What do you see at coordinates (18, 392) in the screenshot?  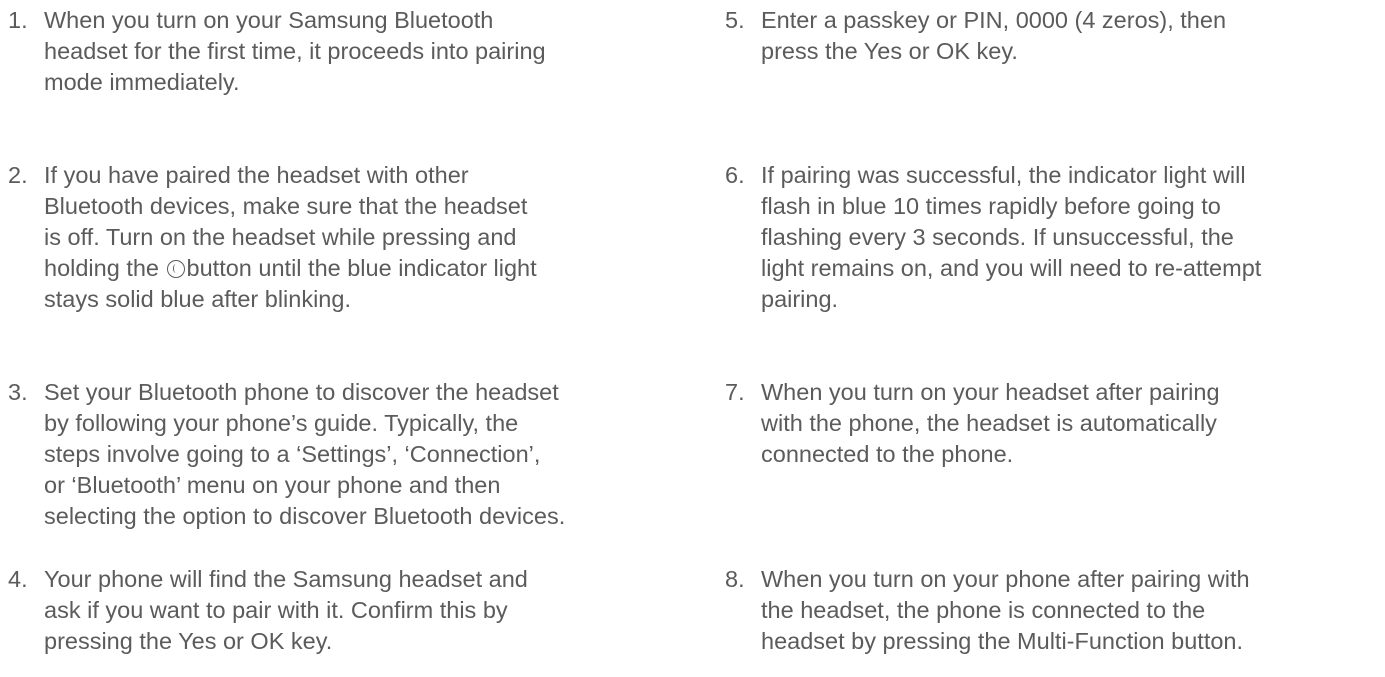 I see `step-number: 3.` at bounding box center [18, 392].